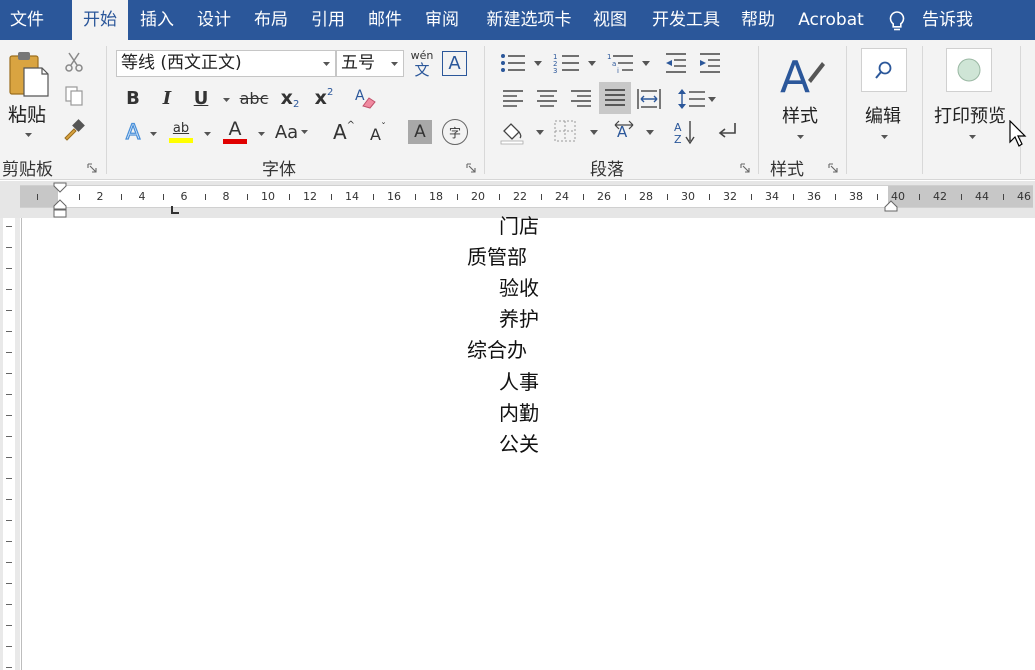  I want to click on tell-me-box: 告诉我, so click(938, 20).